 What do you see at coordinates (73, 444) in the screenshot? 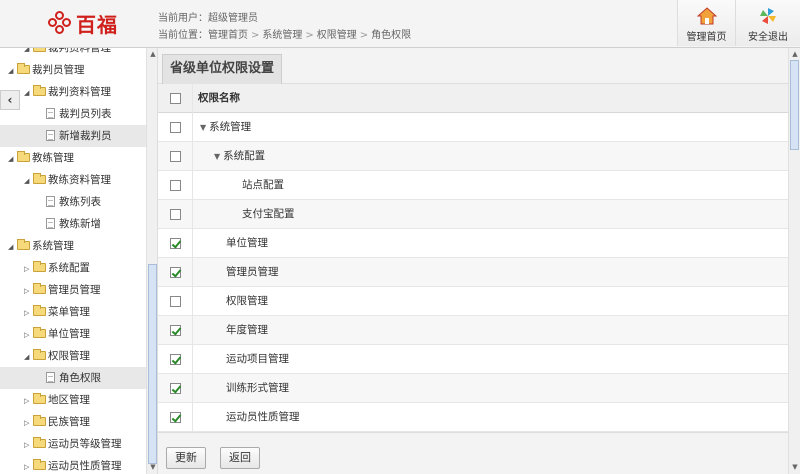
I see `sidebar-item: ▷ 运动员等级管理` at bounding box center [73, 444].